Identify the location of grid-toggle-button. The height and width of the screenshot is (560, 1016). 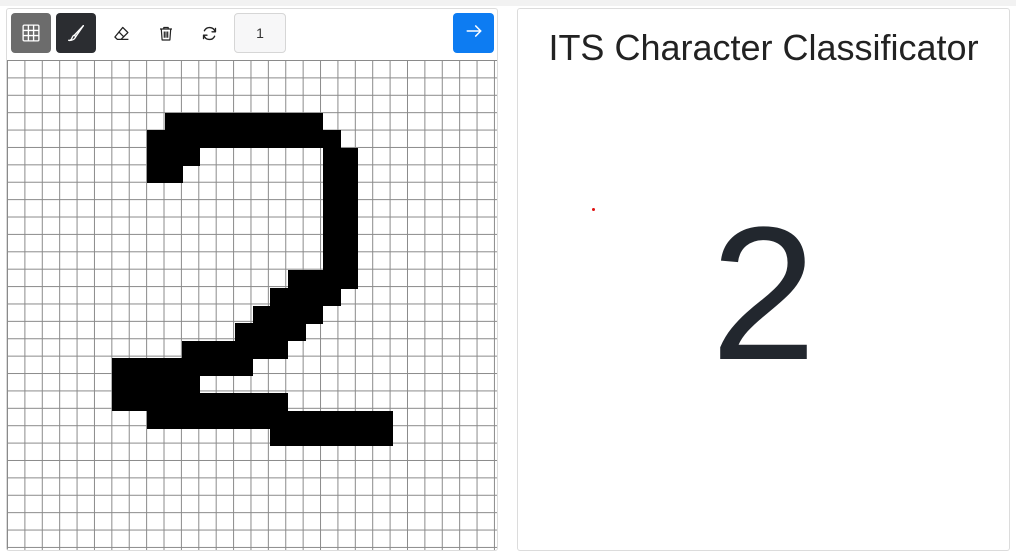
(31, 33).